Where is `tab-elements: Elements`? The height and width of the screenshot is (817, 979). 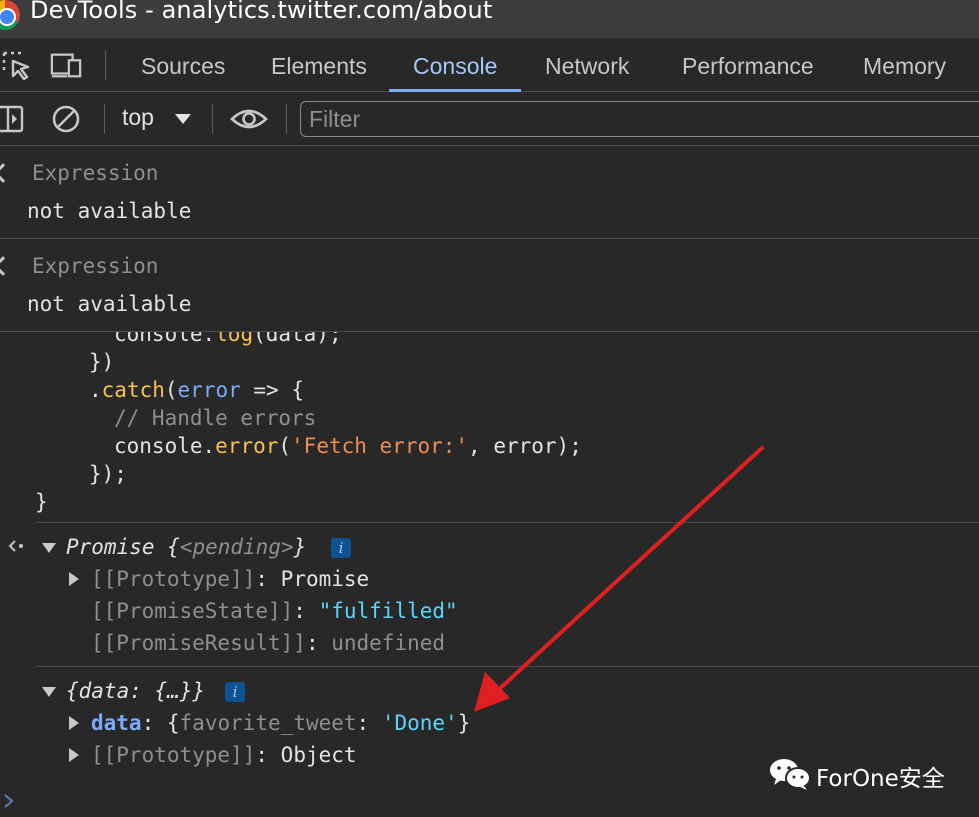 tab-elements: Elements is located at coordinates (319, 65).